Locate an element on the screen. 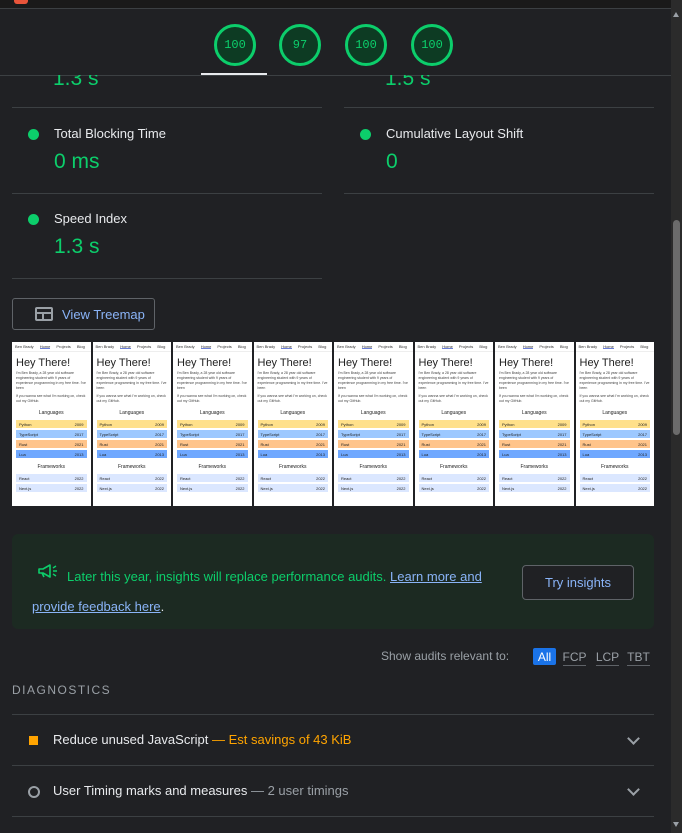 The image size is (682, 833). view-treemap-button: View Treemap is located at coordinates (83, 314).